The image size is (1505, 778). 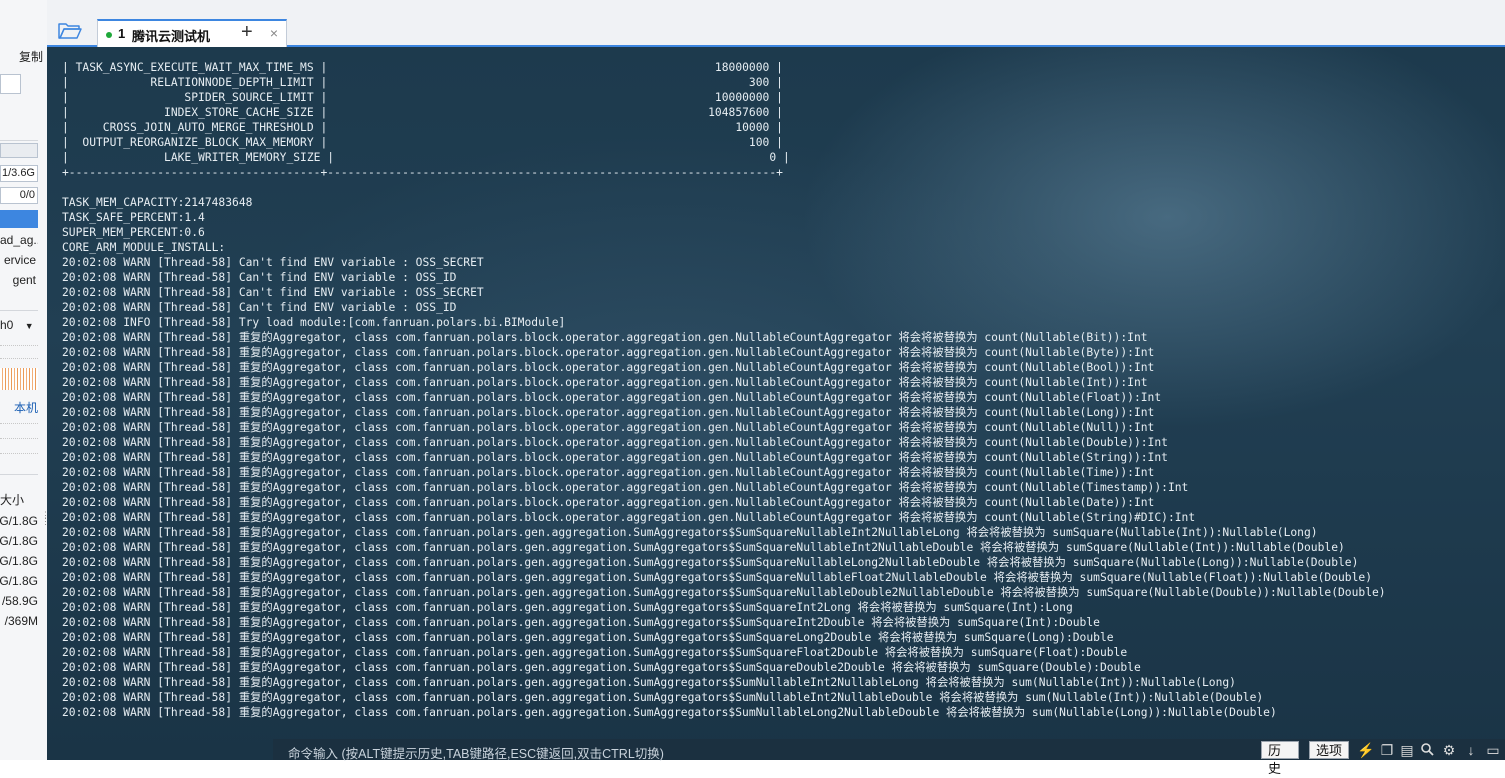 What do you see at coordinates (422, 112) in the screenshot?
I see `terminal-line: | INDEX_STORE_CACHE_SIZE | 104857600 |` at bounding box center [422, 112].